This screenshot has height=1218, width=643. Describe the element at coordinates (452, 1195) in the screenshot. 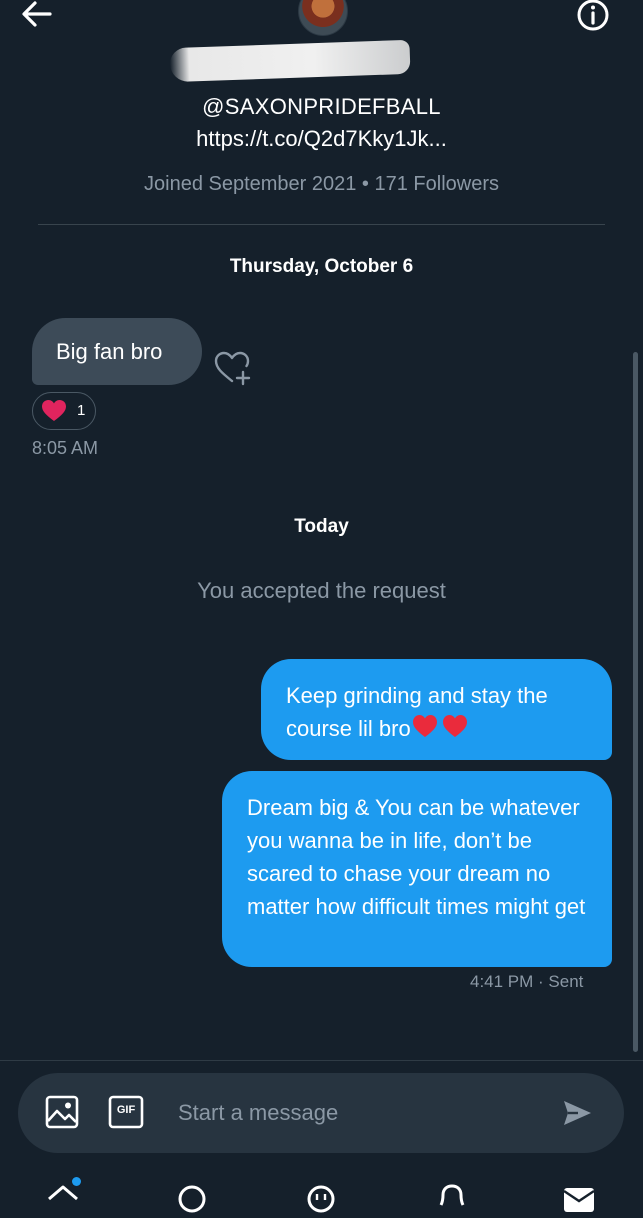

I see `bell-icon` at that location.